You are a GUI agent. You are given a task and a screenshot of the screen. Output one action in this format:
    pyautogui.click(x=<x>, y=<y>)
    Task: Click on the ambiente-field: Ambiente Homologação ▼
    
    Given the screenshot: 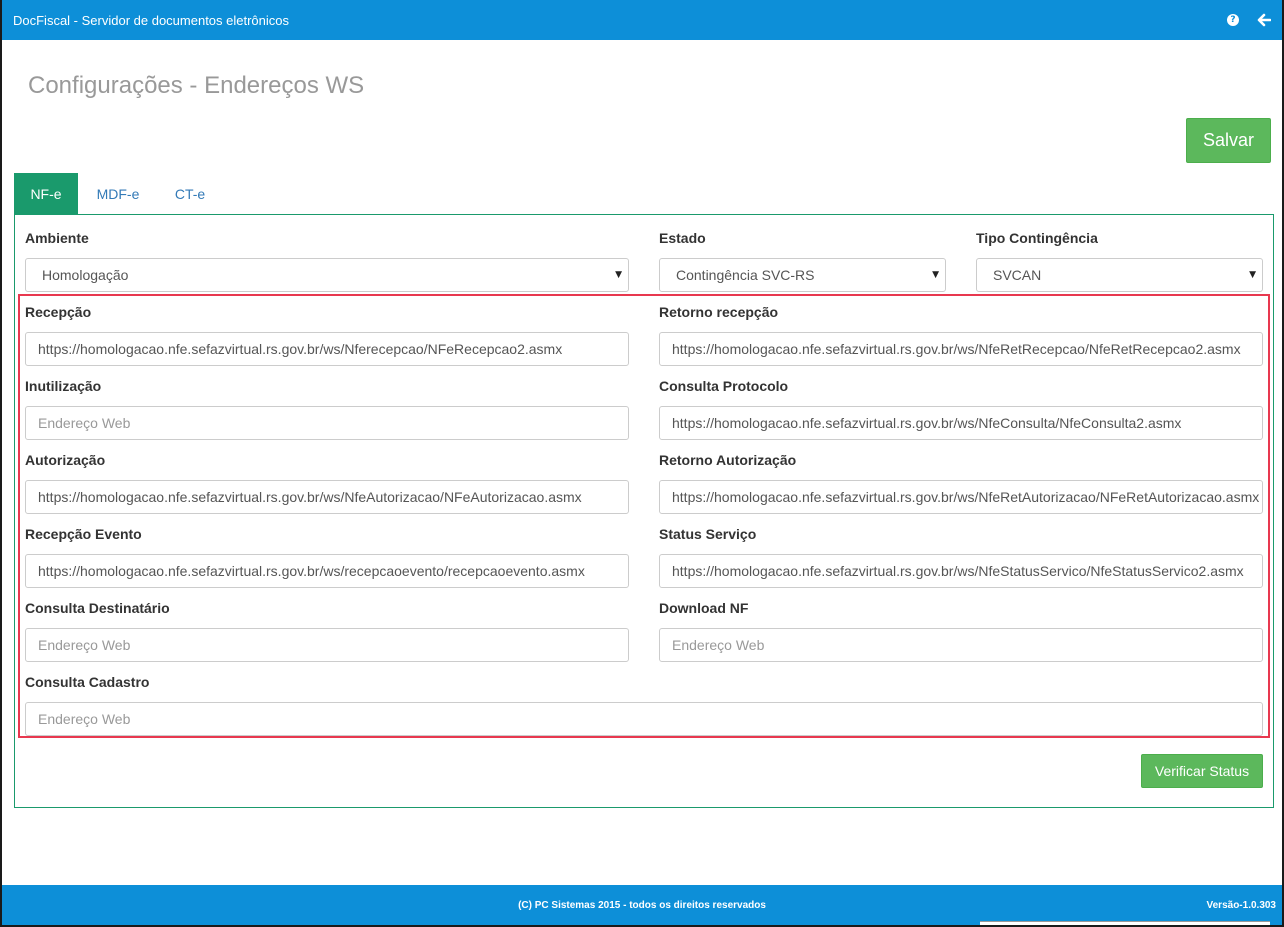 What is the action you would take?
    pyautogui.click(x=327, y=260)
    